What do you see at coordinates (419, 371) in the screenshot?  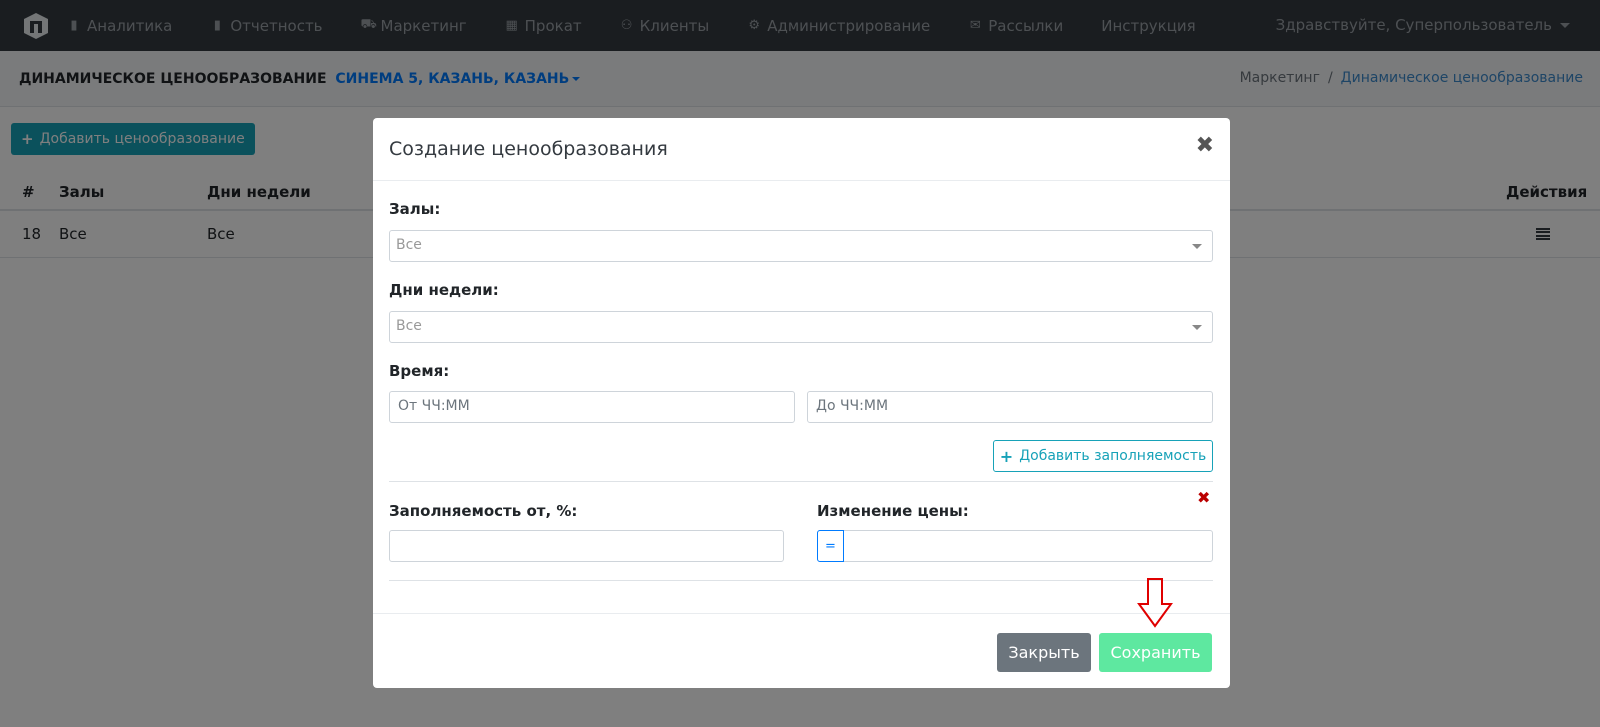 I see `time-label: Время:` at bounding box center [419, 371].